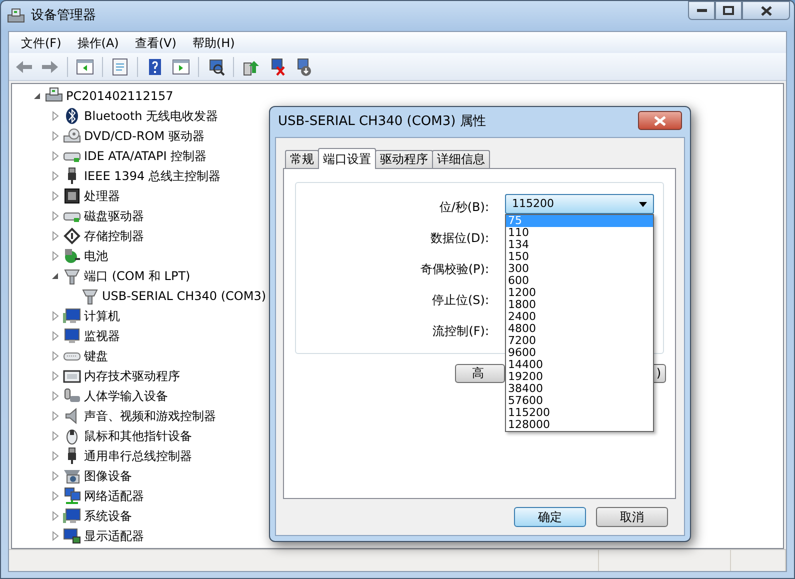 The height and width of the screenshot is (579, 795). What do you see at coordinates (98, 43) in the screenshot?
I see `menu-item: 操作(A)` at bounding box center [98, 43].